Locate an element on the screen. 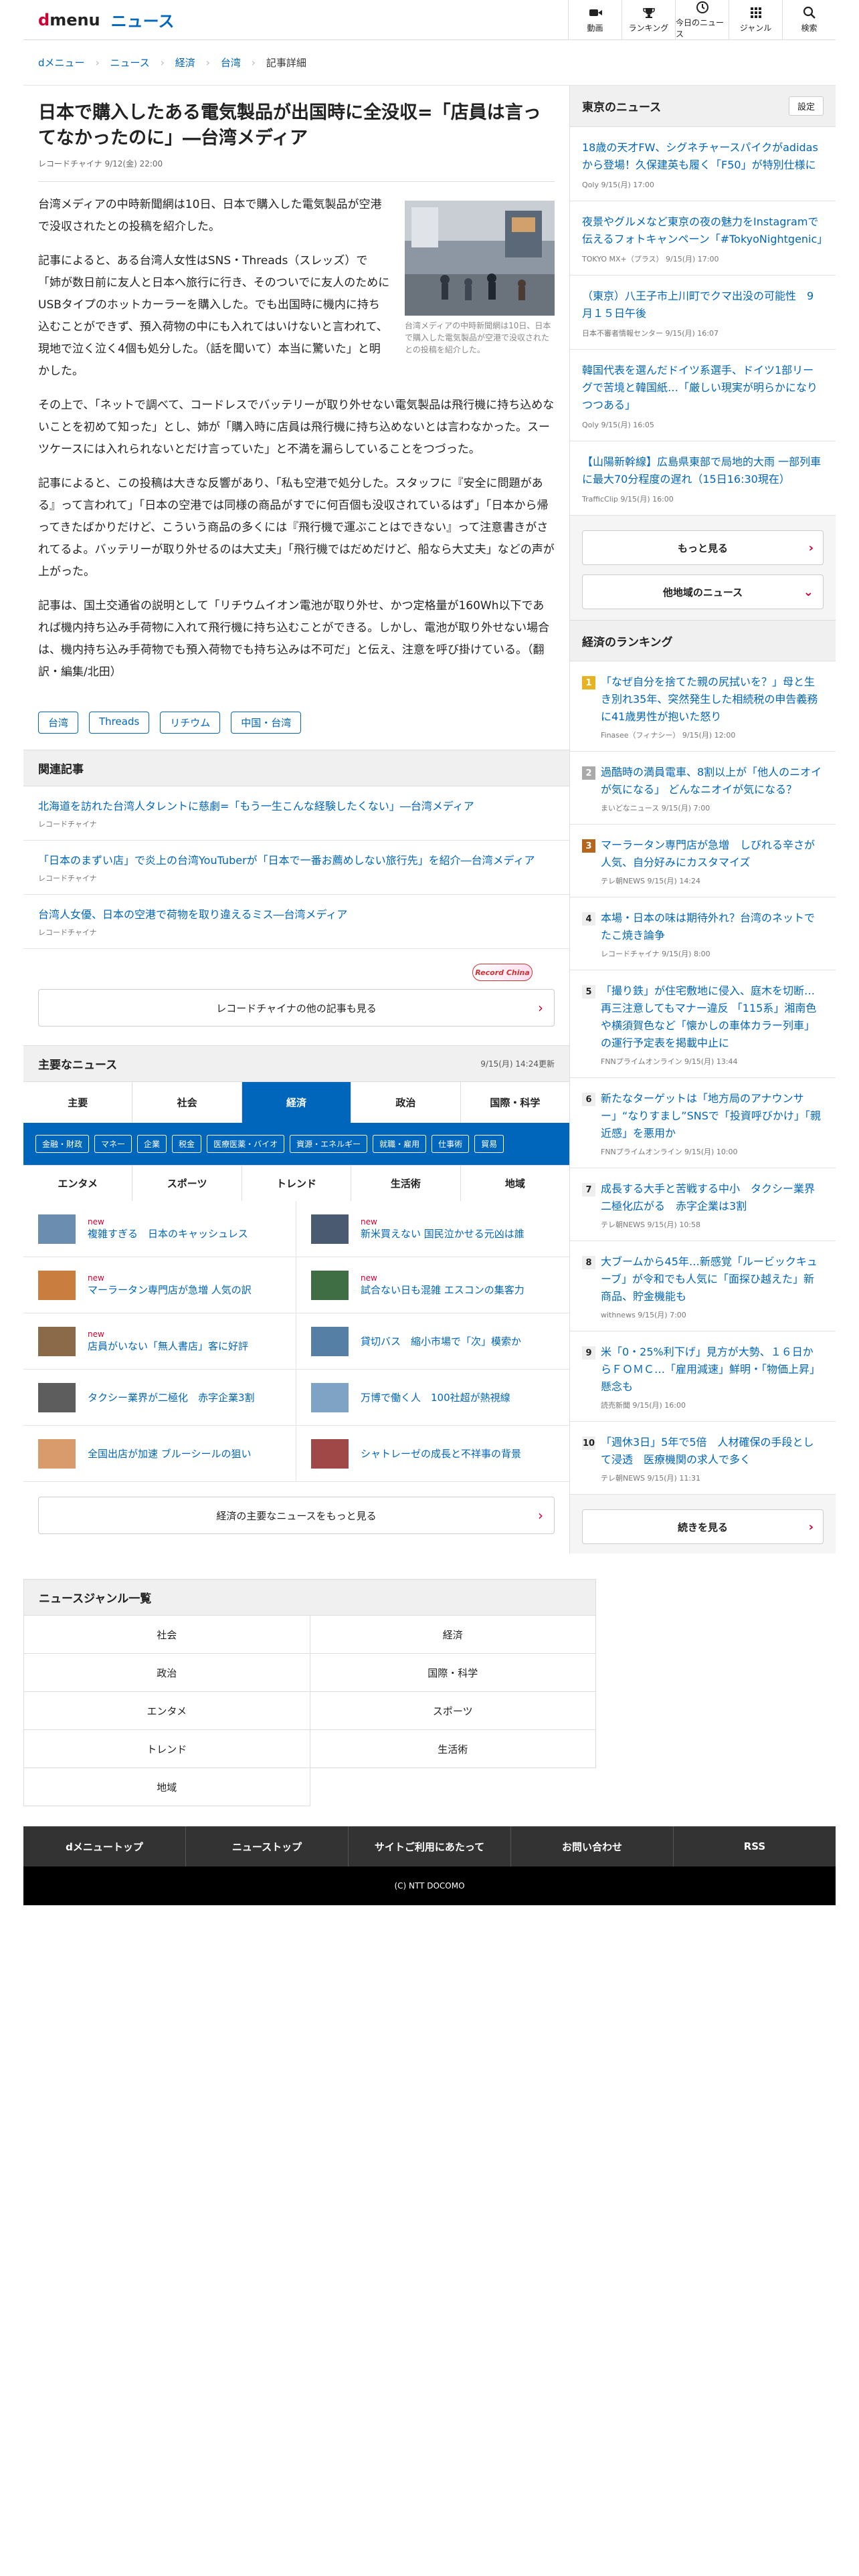  tab-3: 政治 is located at coordinates (406, 1102).